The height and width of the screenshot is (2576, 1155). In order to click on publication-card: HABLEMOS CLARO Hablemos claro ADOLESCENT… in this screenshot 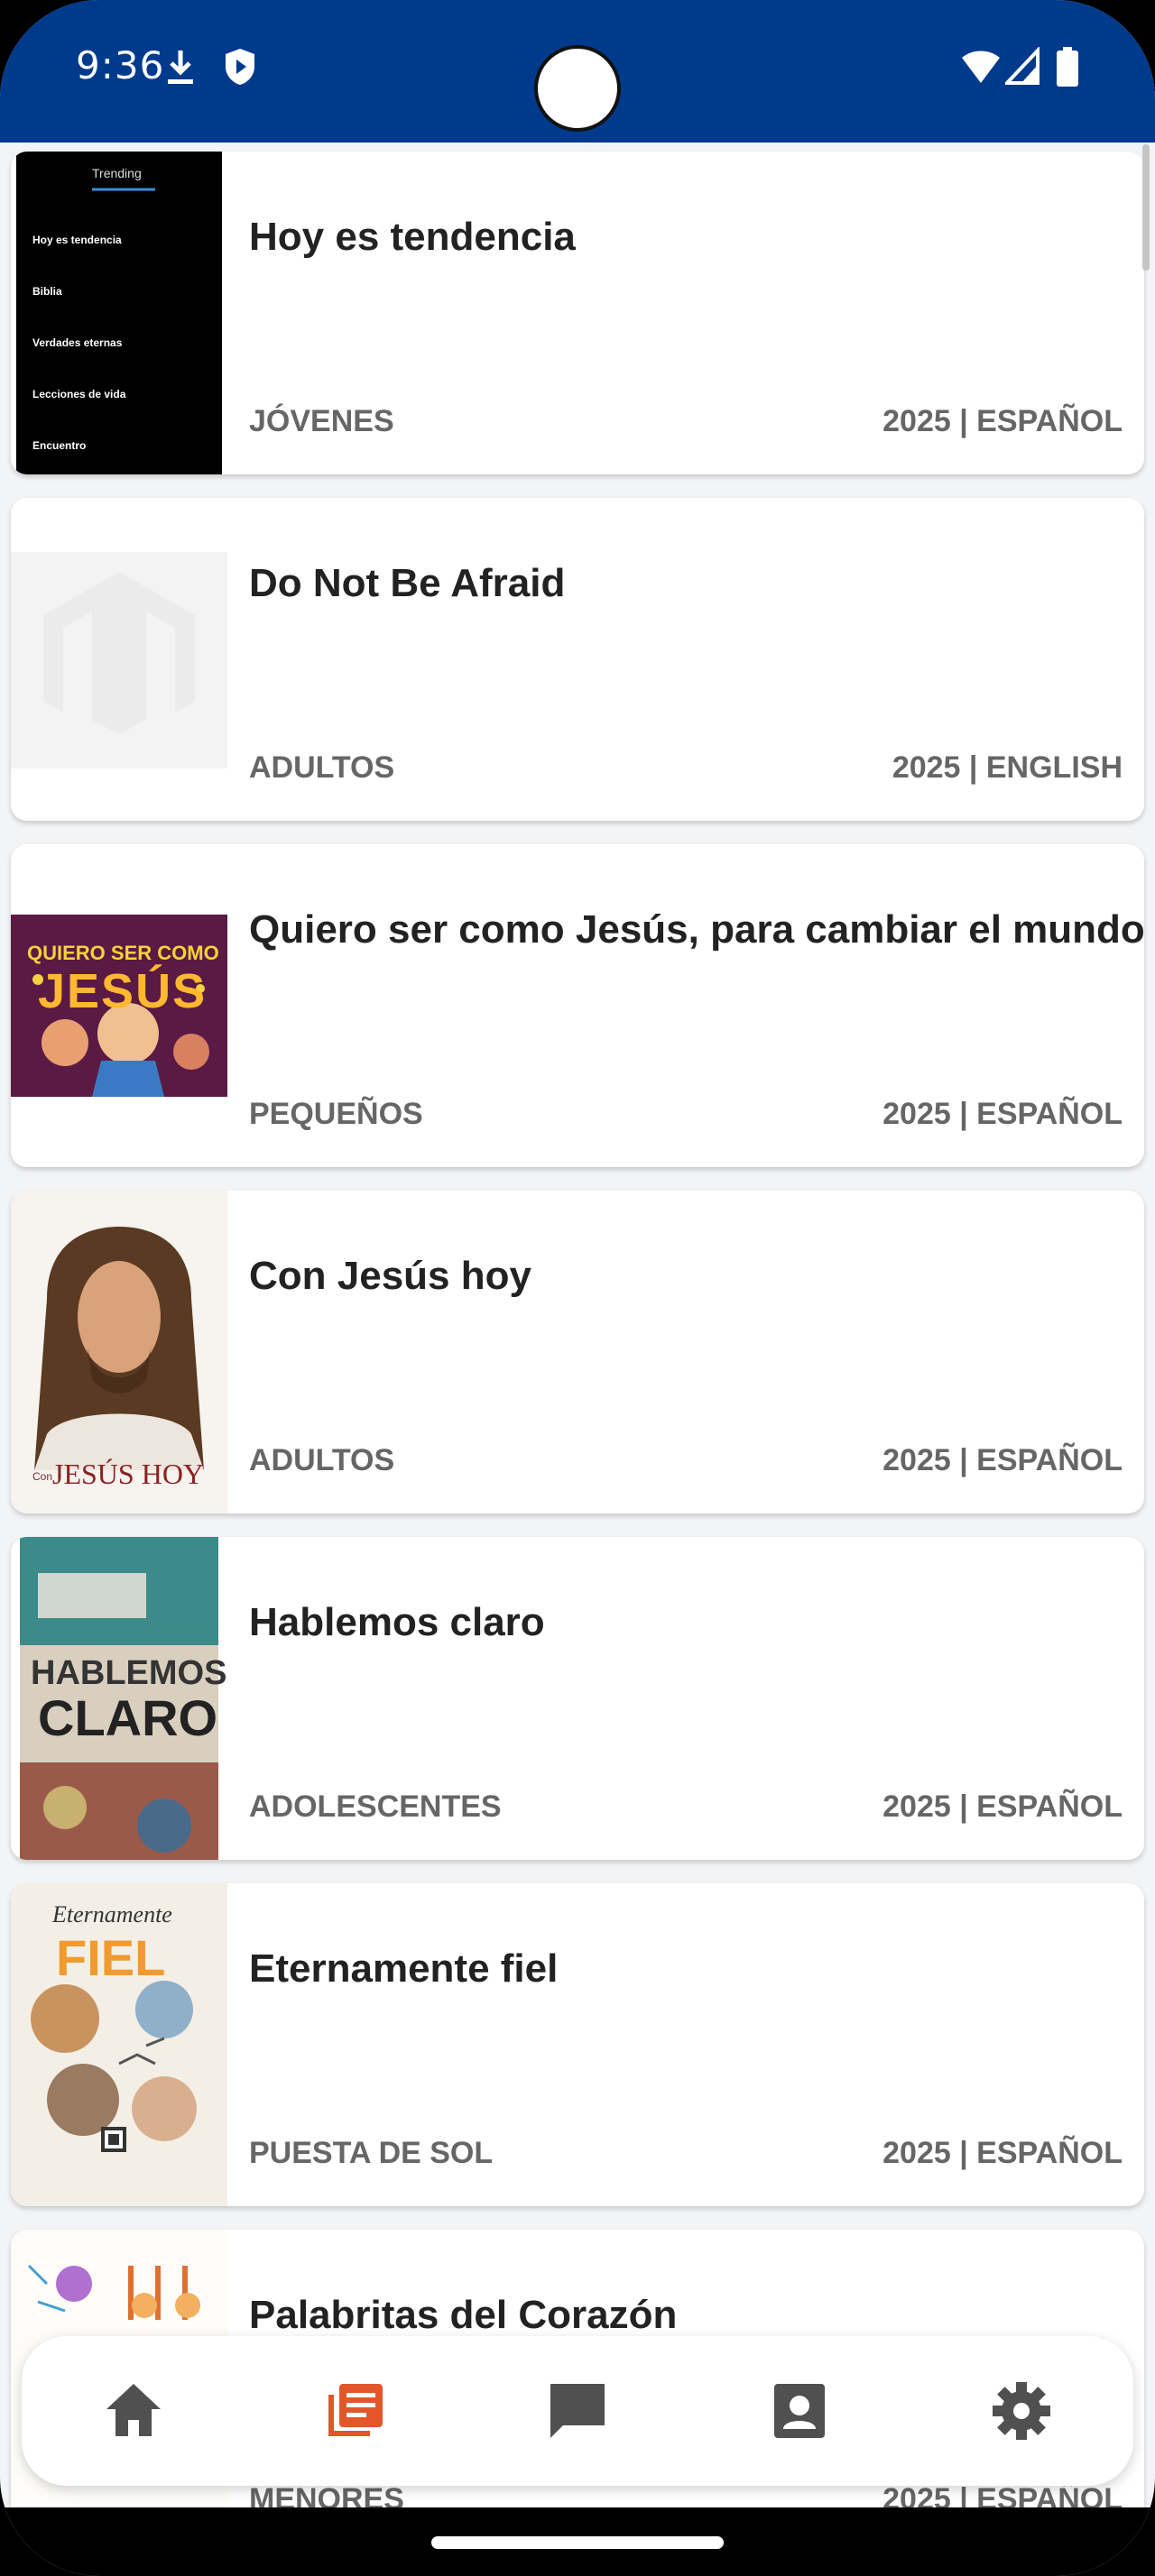, I will do `click(577, 1699)`.